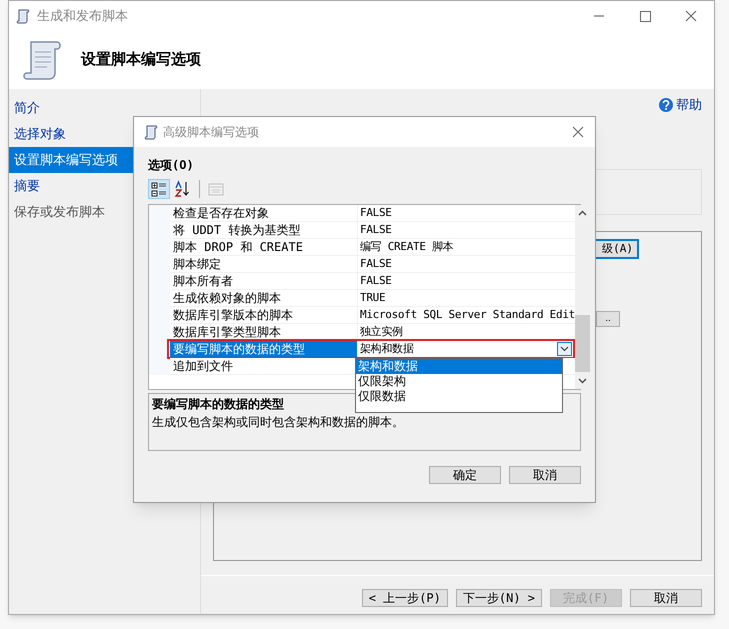 The image size is (729, 629). Describe the element at coordinates (171, 165) in the screenshot. I see `options-label: 选项(O)` at that location.